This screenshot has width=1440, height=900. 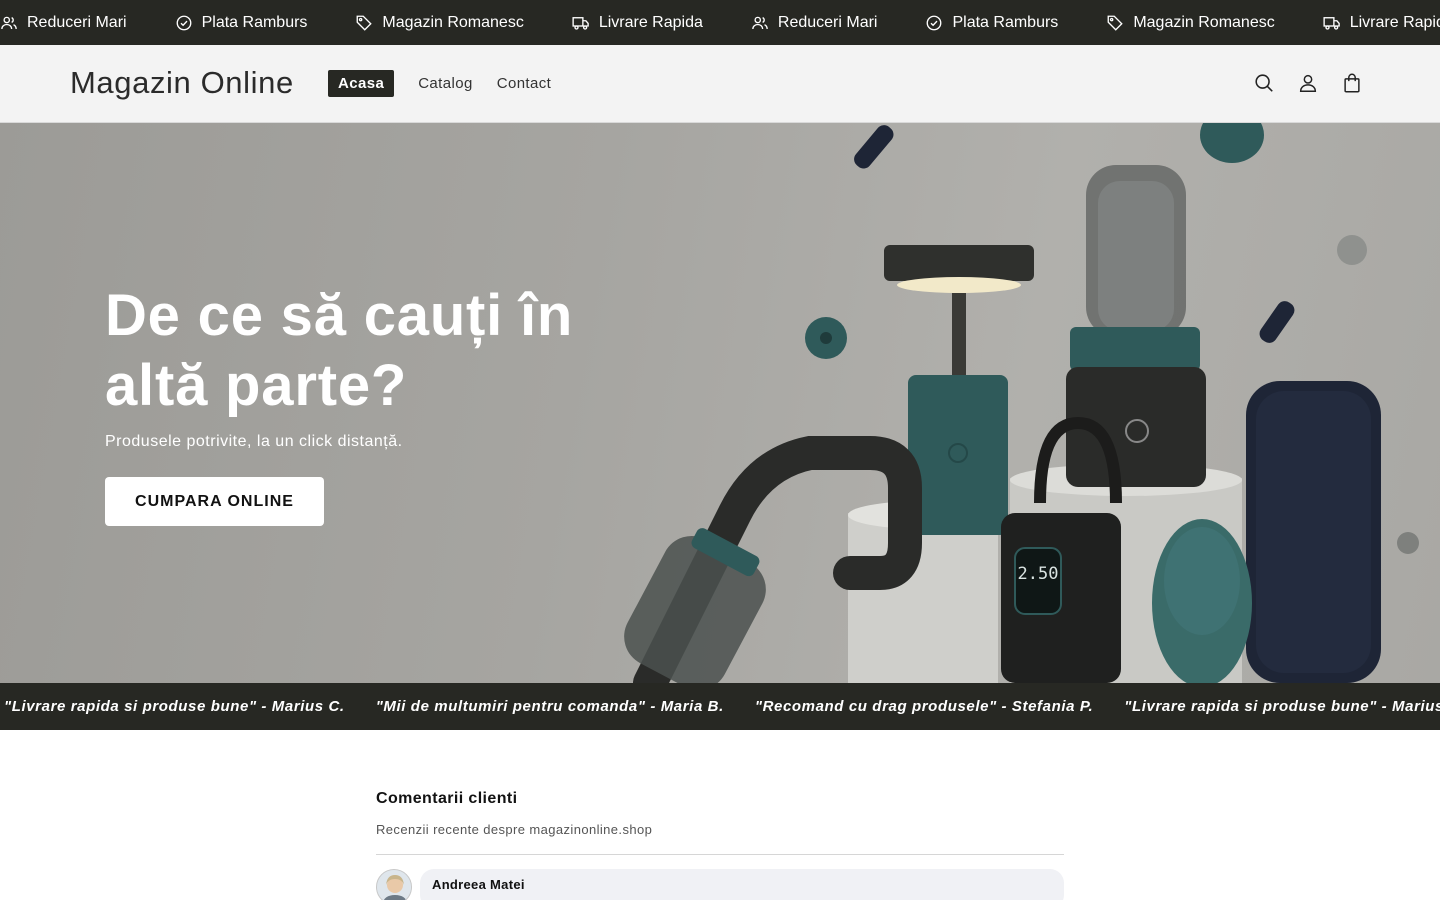 What do you see at coordinates (214, 501) in the screenshot?
I see `shop-online-button: CUMPARA ONLINE` at bounding box center [214, 501].